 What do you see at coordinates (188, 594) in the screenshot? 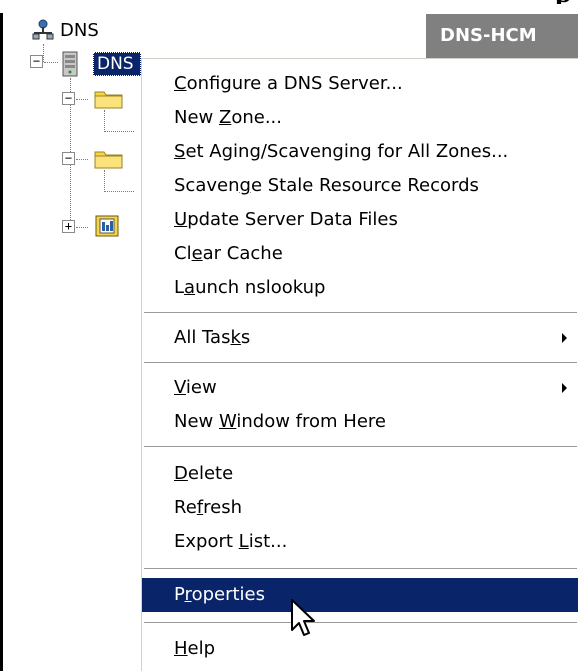
I see `menu-accelerator: r` at bounding box center [188, 594].